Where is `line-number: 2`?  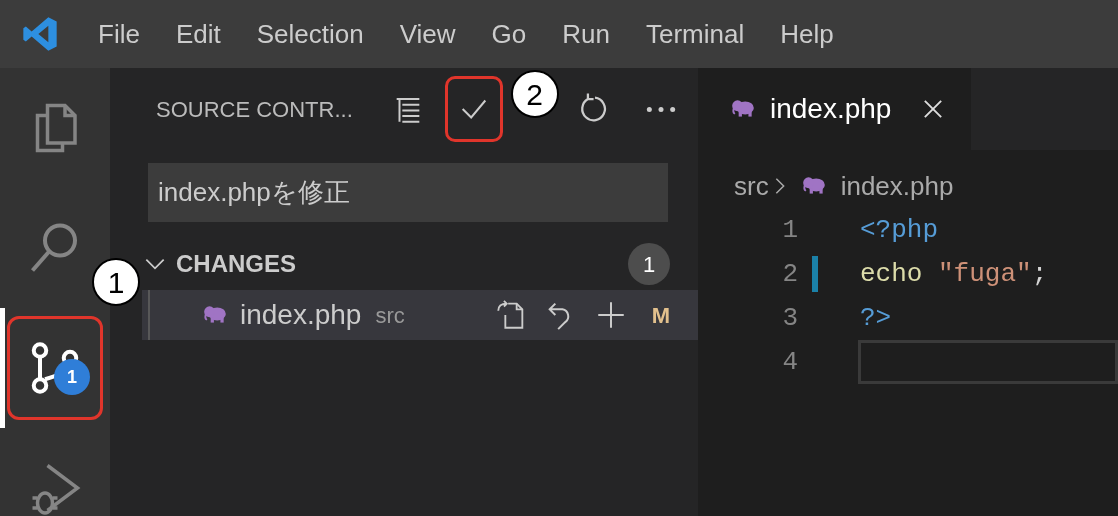
line-number: 2 is located at coordinates (789, 274).